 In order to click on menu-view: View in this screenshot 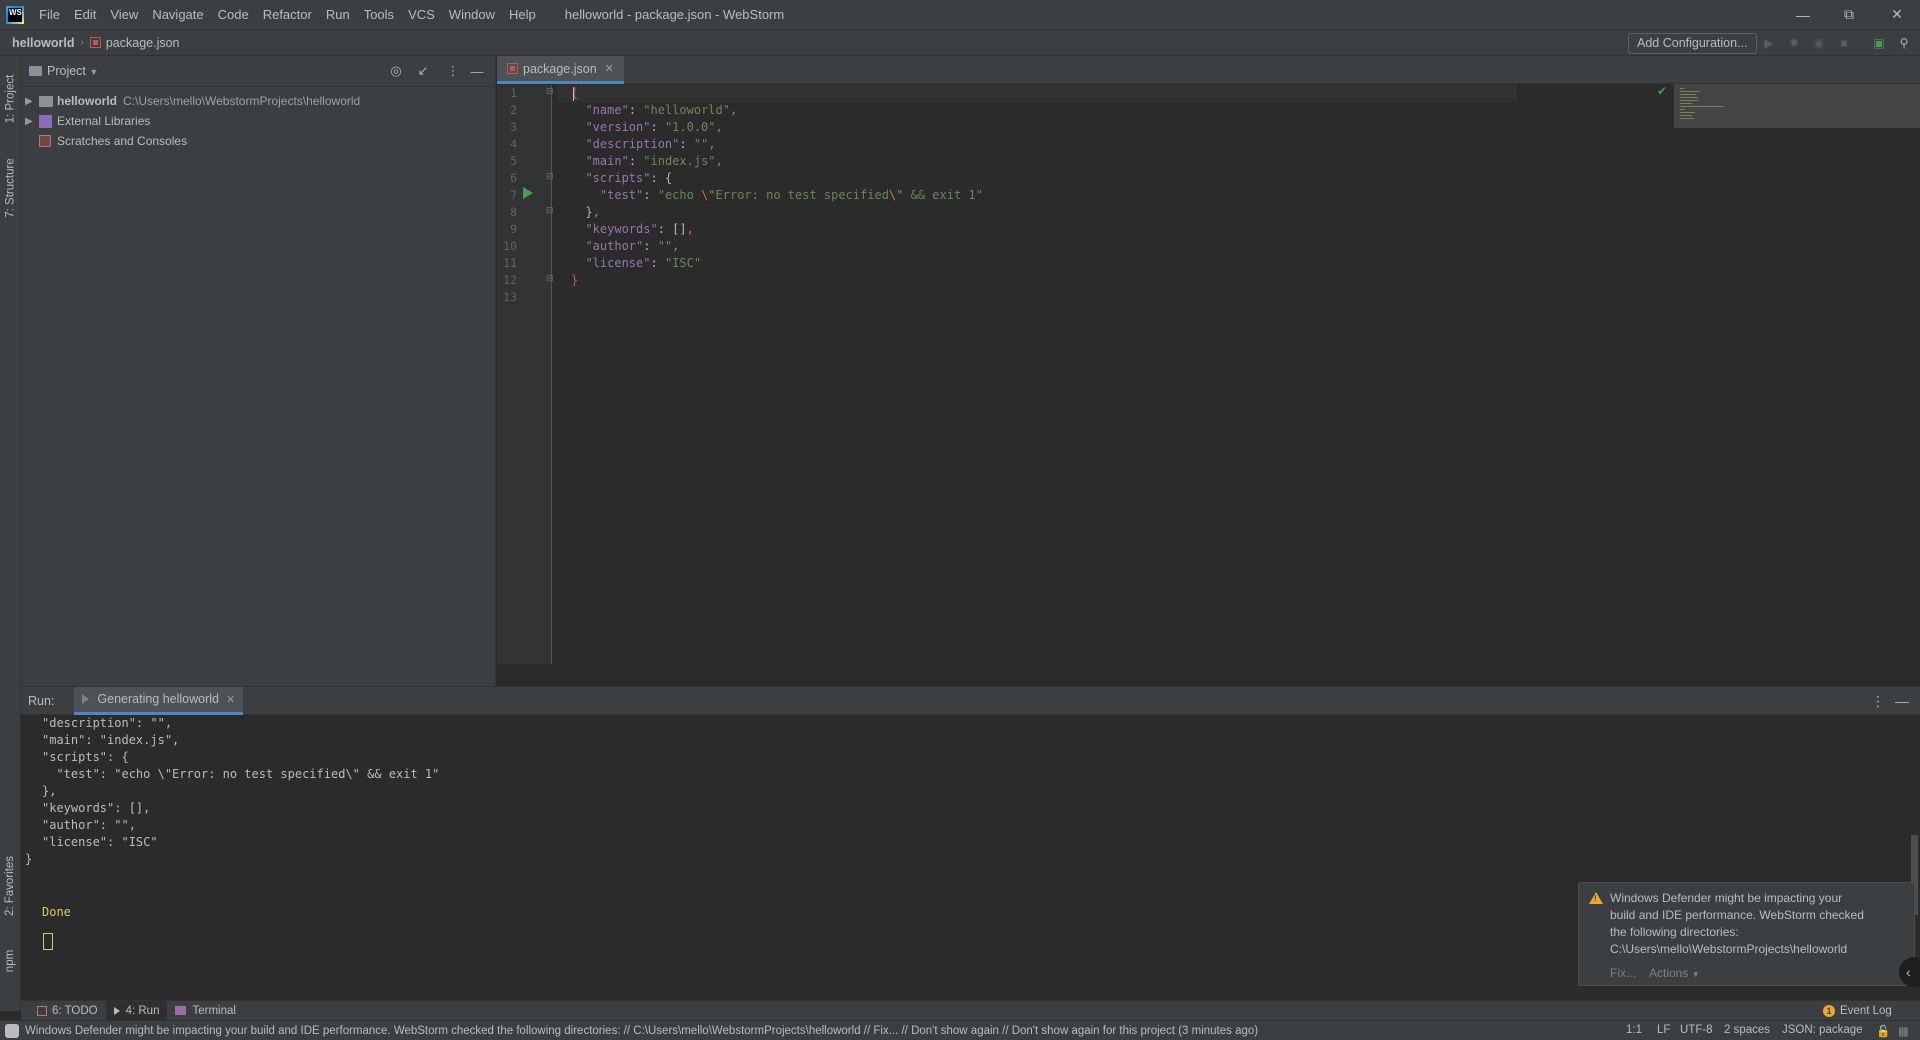, I will do `click(124, 14)`.